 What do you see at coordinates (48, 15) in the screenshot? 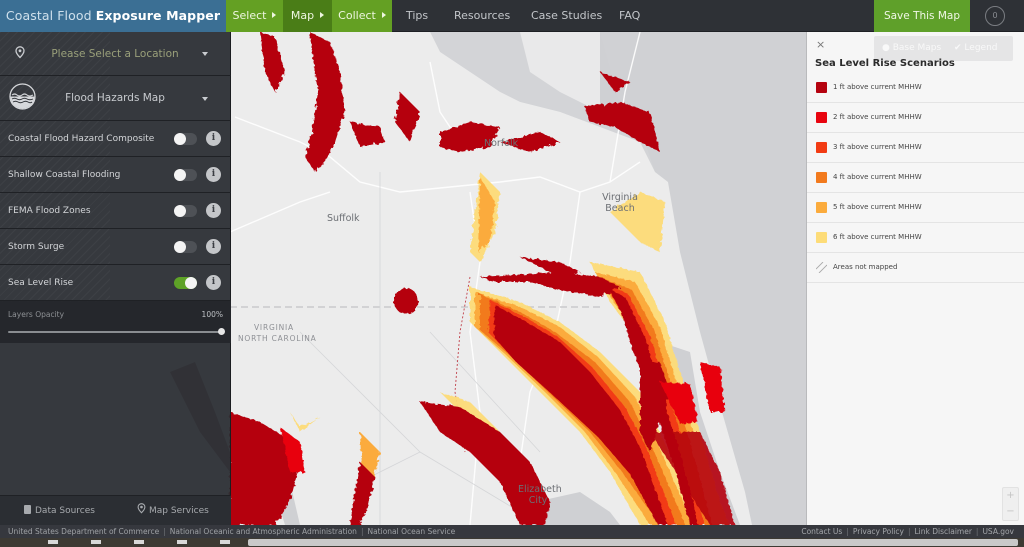
I see `app-title-prefix: Coastal Flood` at bounding box center [48, 15].